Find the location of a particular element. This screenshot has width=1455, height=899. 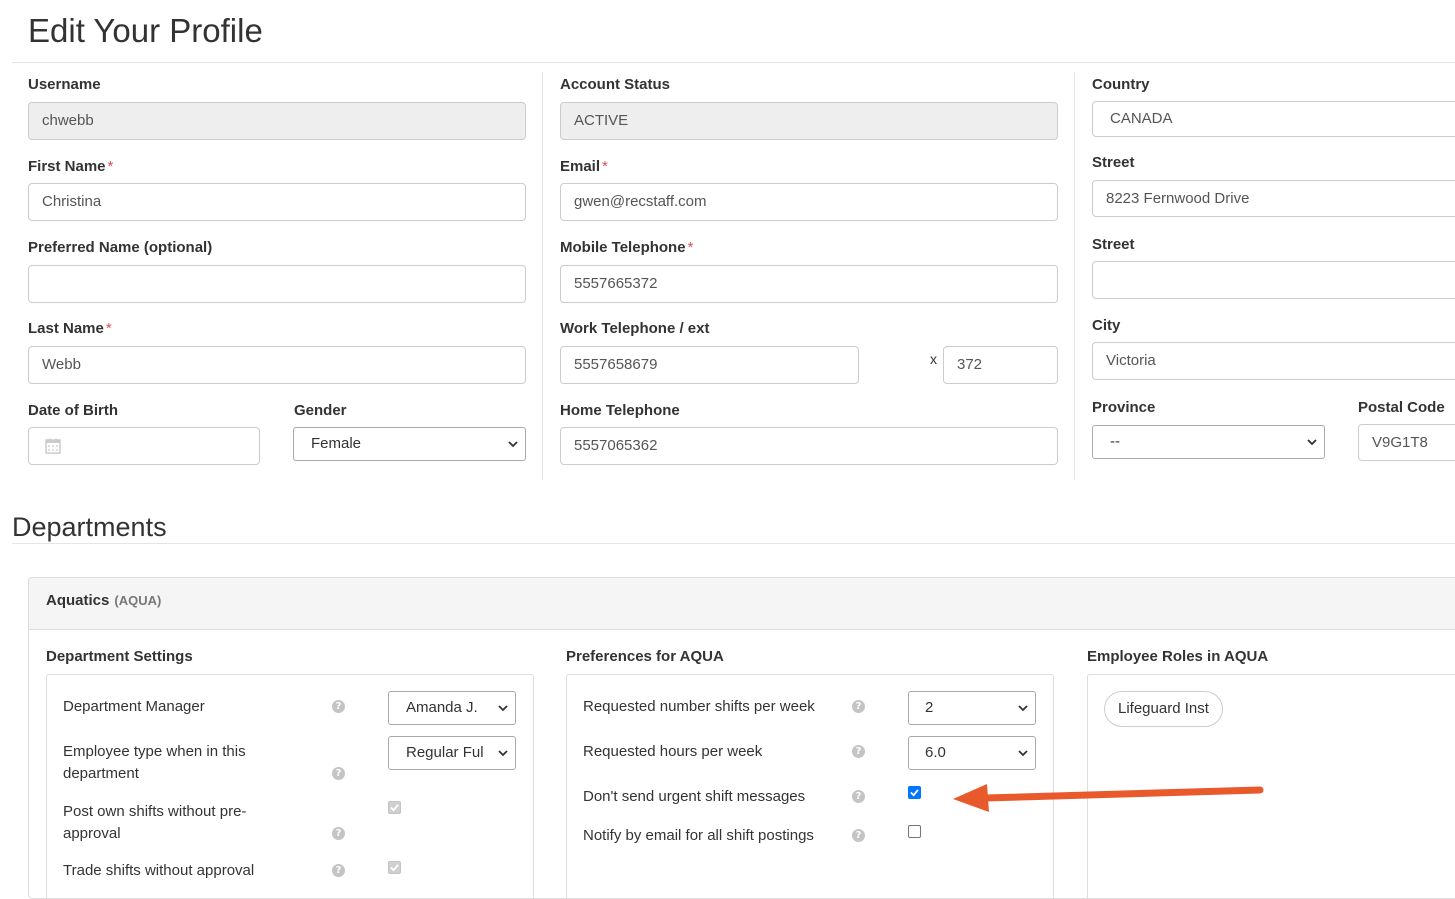

notify-email-label: Notify by email for all shift postings is located at coordinates (698, 835).